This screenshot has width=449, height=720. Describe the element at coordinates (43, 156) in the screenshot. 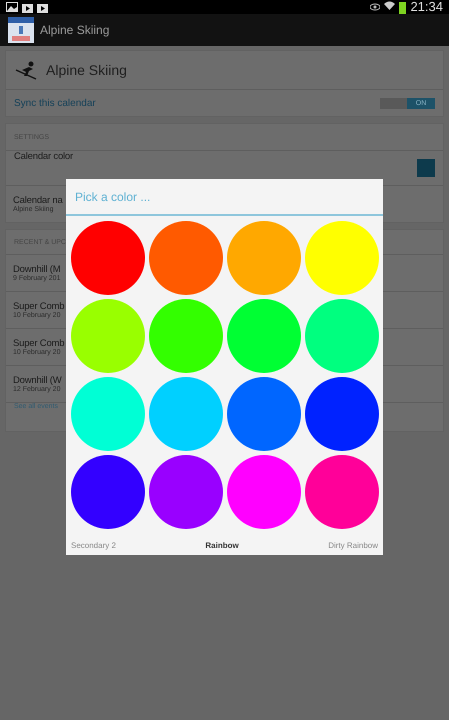

I see `color-label: Calendar color` at that location.